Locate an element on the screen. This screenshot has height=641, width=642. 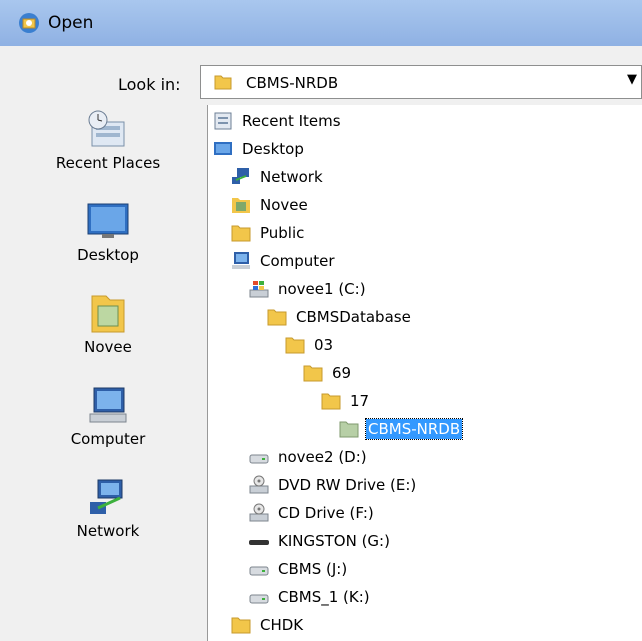
look-in-combobox: CBMS-NRDB ▼ is located at coordinates (421, 82).